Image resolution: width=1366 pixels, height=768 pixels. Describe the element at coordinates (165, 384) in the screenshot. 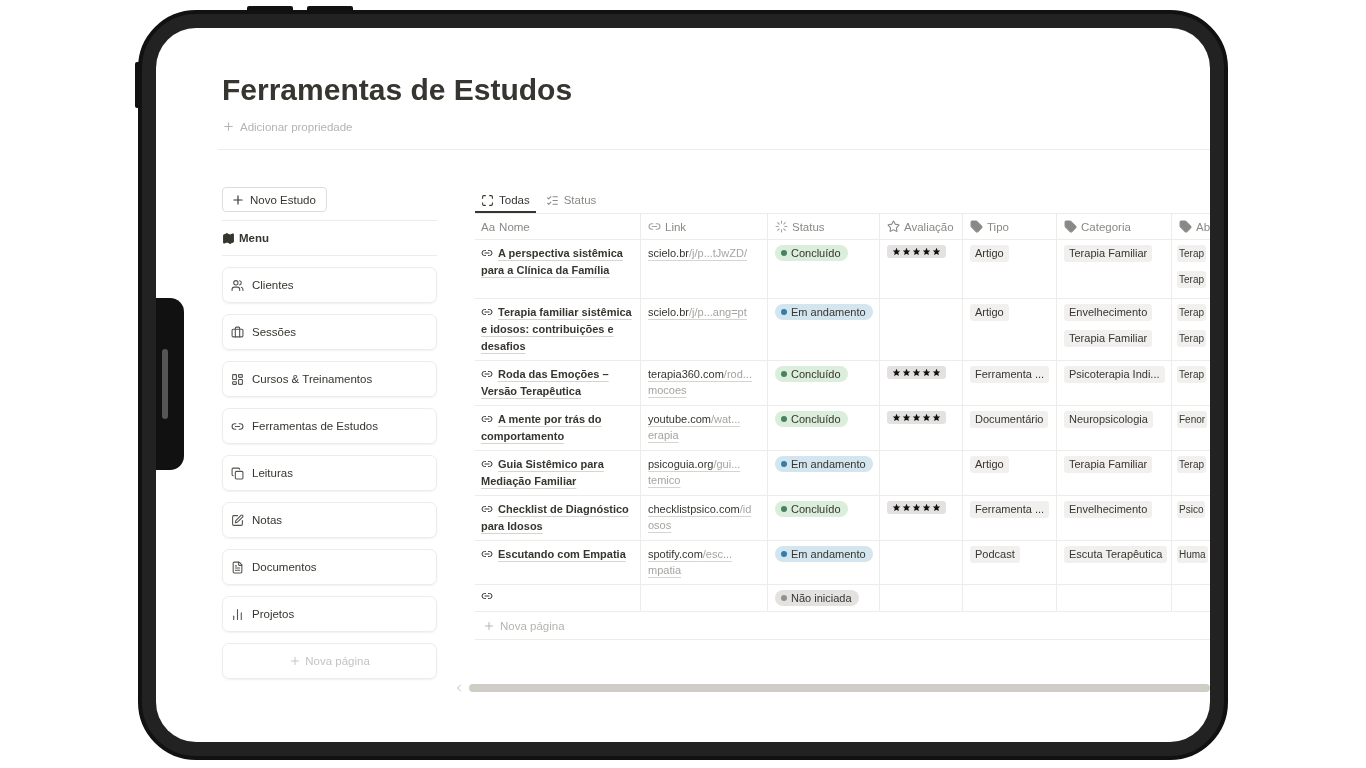

I see `side-pill` at that location.